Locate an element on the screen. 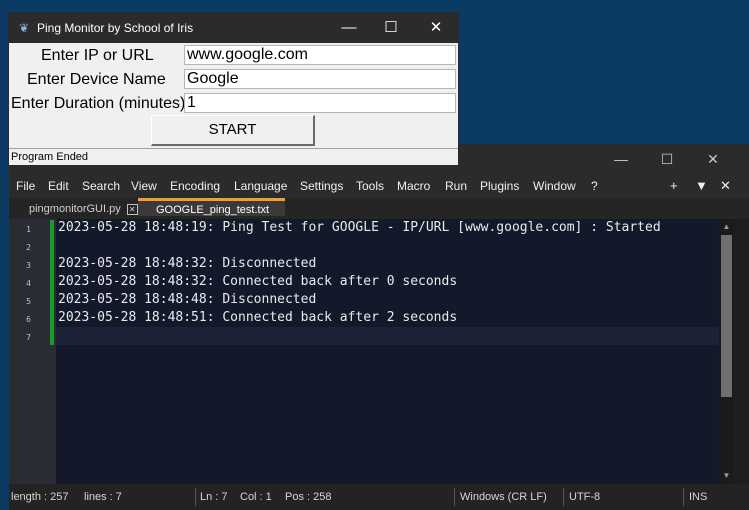  start-button: START is located at coordinates (233, 130).